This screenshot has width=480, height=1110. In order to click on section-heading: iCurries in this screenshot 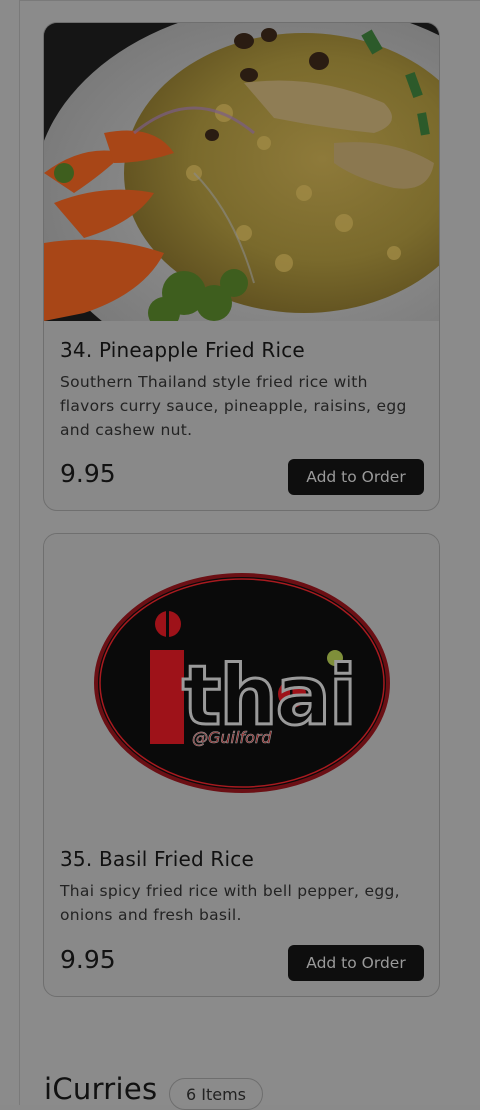, I will do `click(101, 1089)`.